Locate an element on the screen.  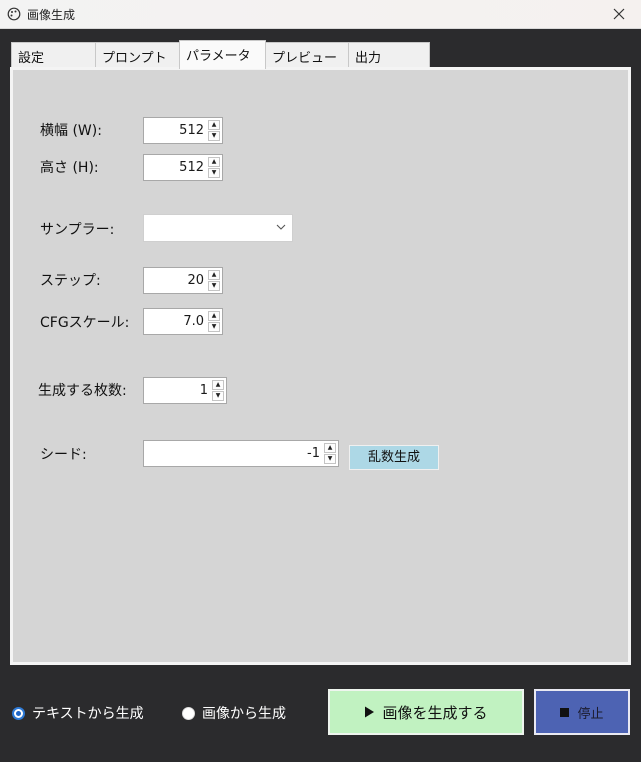
generate-button: 画像を生成する is located at coordinates (426, 712).